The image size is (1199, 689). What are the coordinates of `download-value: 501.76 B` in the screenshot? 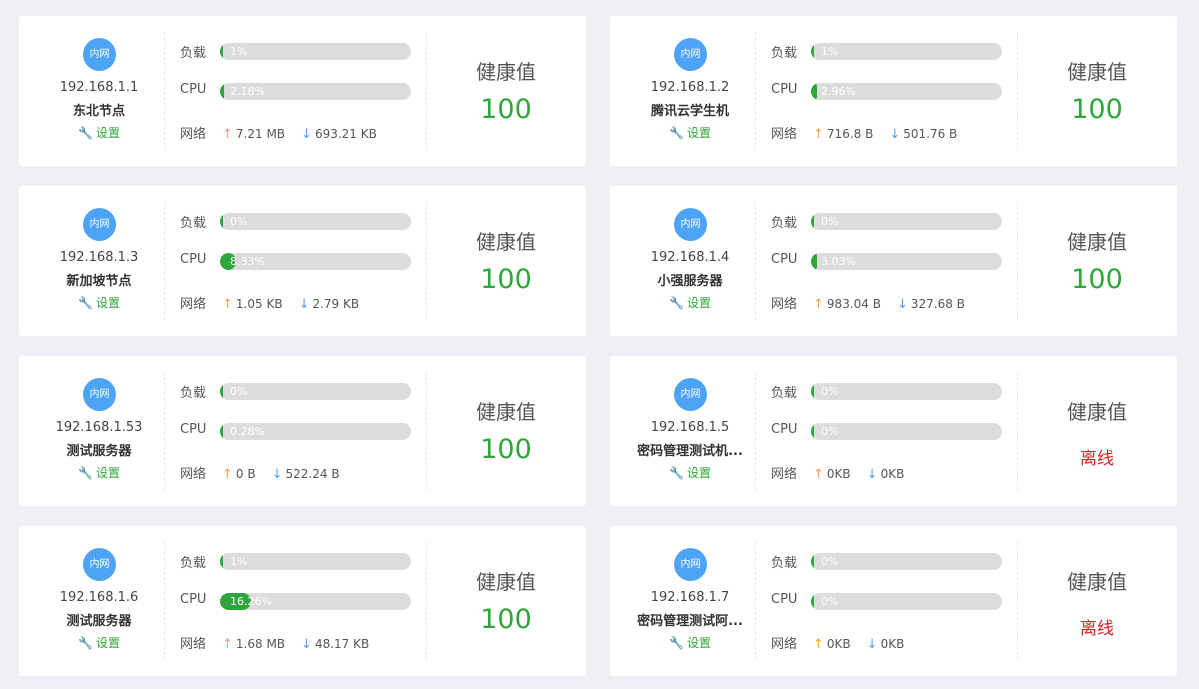 It's located at (930, 134).